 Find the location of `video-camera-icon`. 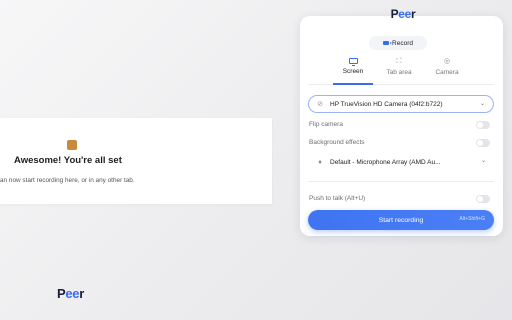

video-camera-icon is located at coordinates (387, 43).